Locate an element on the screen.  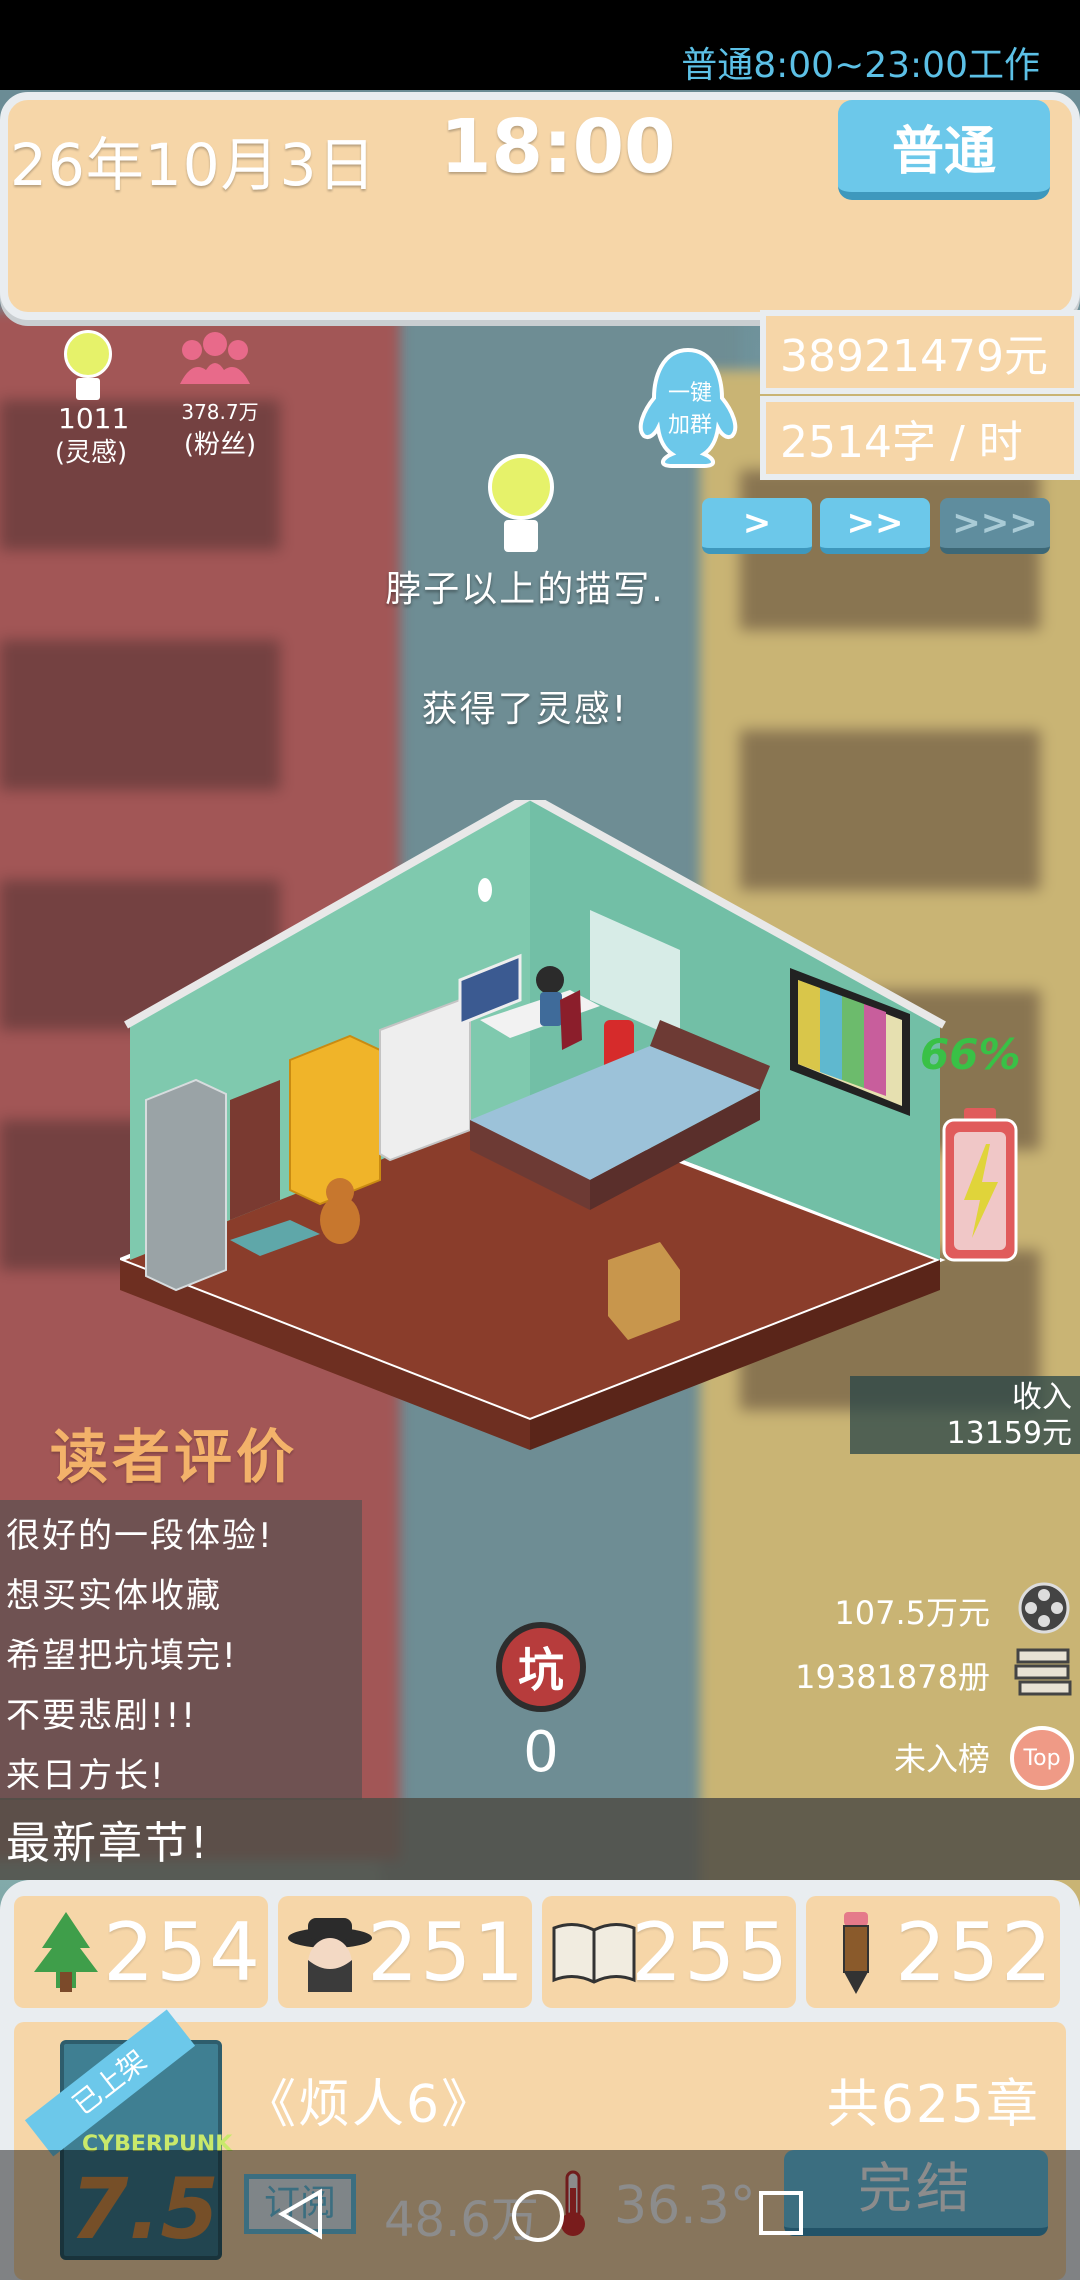
reader-reviews-list: 很好的一段体验! 想买实体收藏 希望把坑填完! 不要悲剧!!! 来日方长! is located at coordinates (181, 1650).